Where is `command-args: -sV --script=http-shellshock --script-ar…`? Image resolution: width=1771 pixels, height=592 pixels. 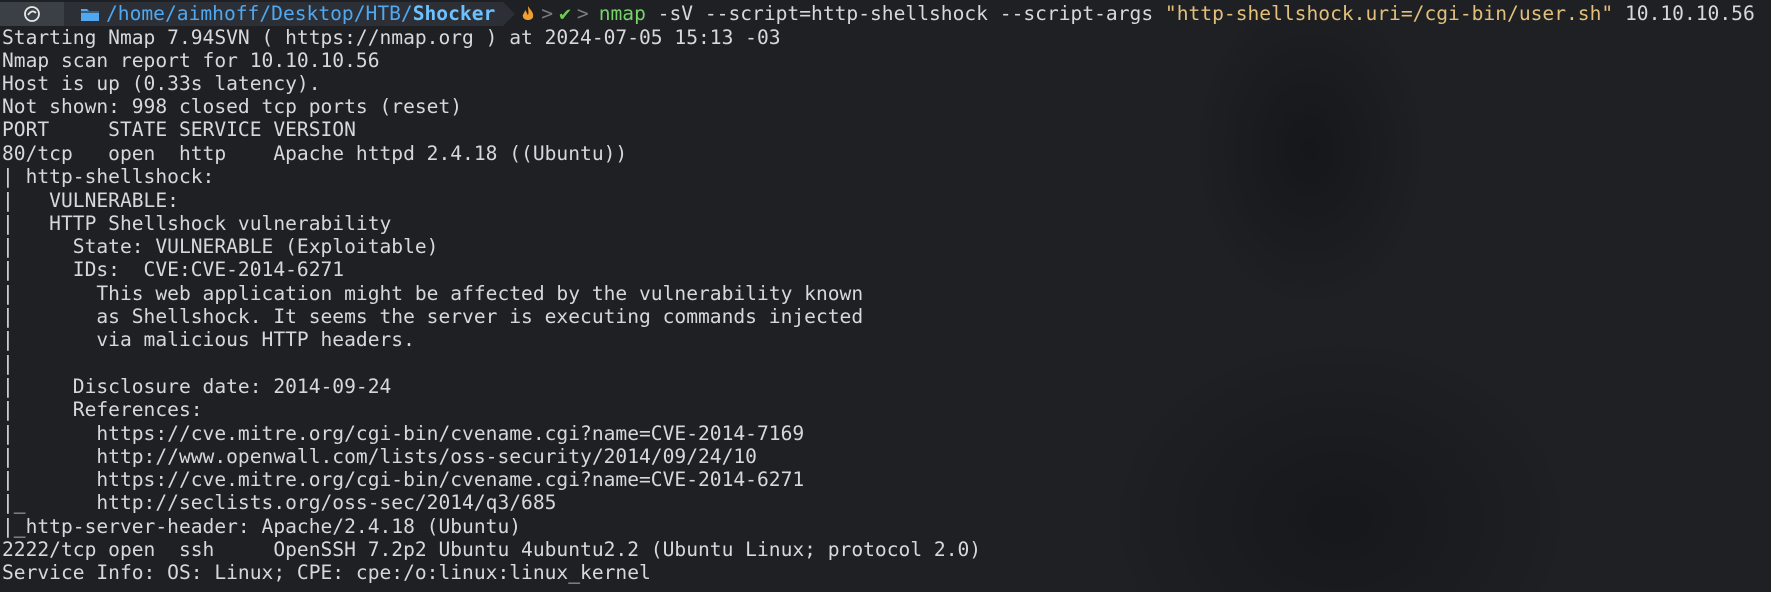
command-args: -sV --script=http-shellshock --script-ar… is located at coordinates (905, 13).